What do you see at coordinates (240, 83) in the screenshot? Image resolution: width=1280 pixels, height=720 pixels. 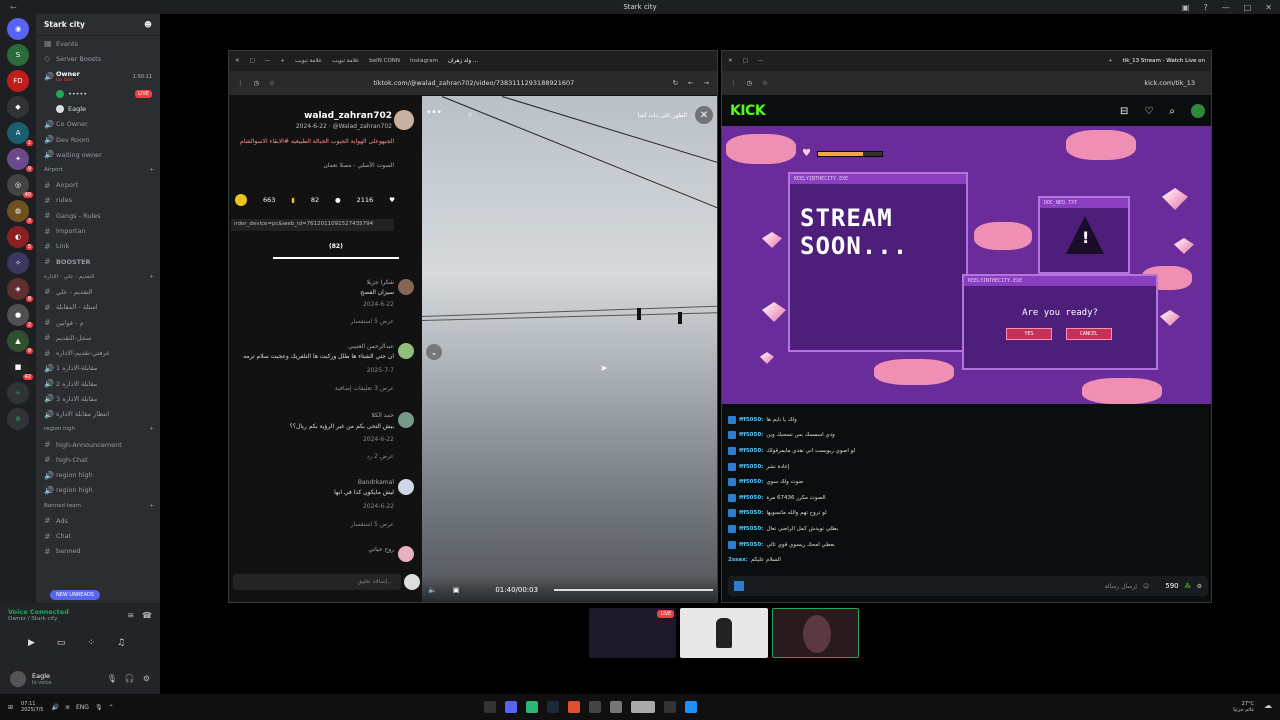 I see `menu-icon: ⋮` at bounding box center [240, 83].